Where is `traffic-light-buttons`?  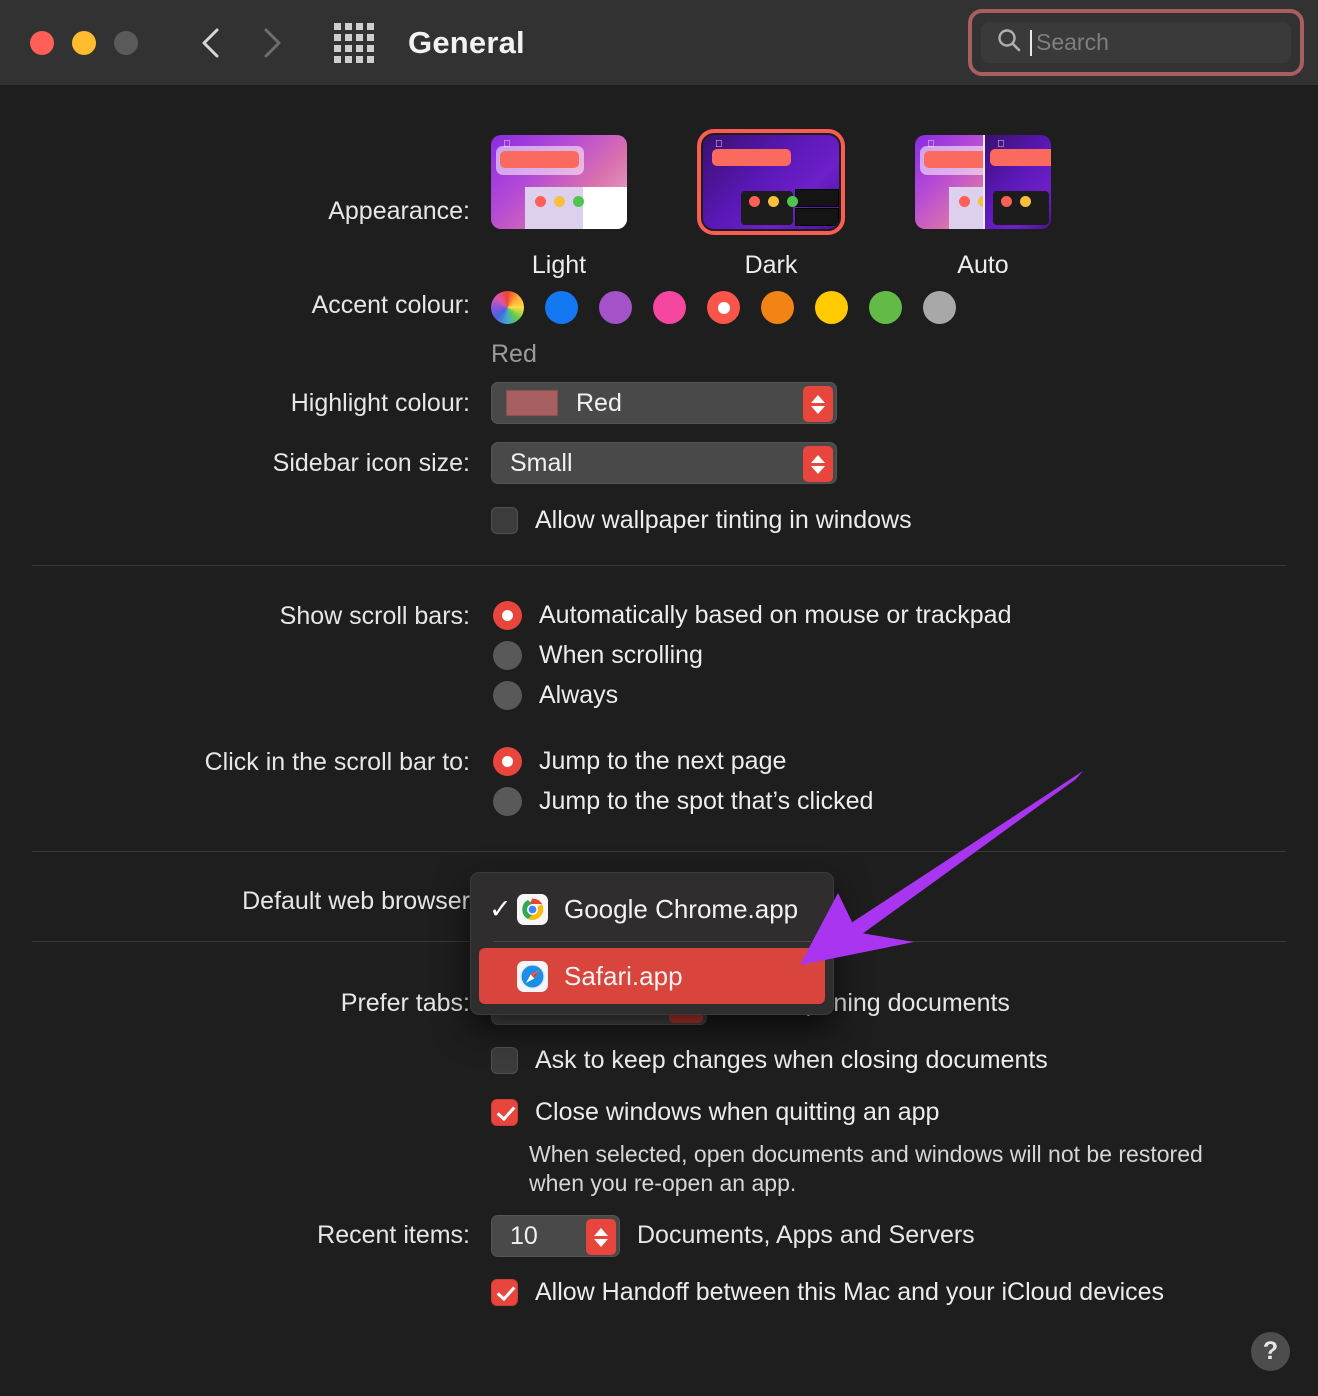 traffic-light-buttons is located at coordinates (84, 42).